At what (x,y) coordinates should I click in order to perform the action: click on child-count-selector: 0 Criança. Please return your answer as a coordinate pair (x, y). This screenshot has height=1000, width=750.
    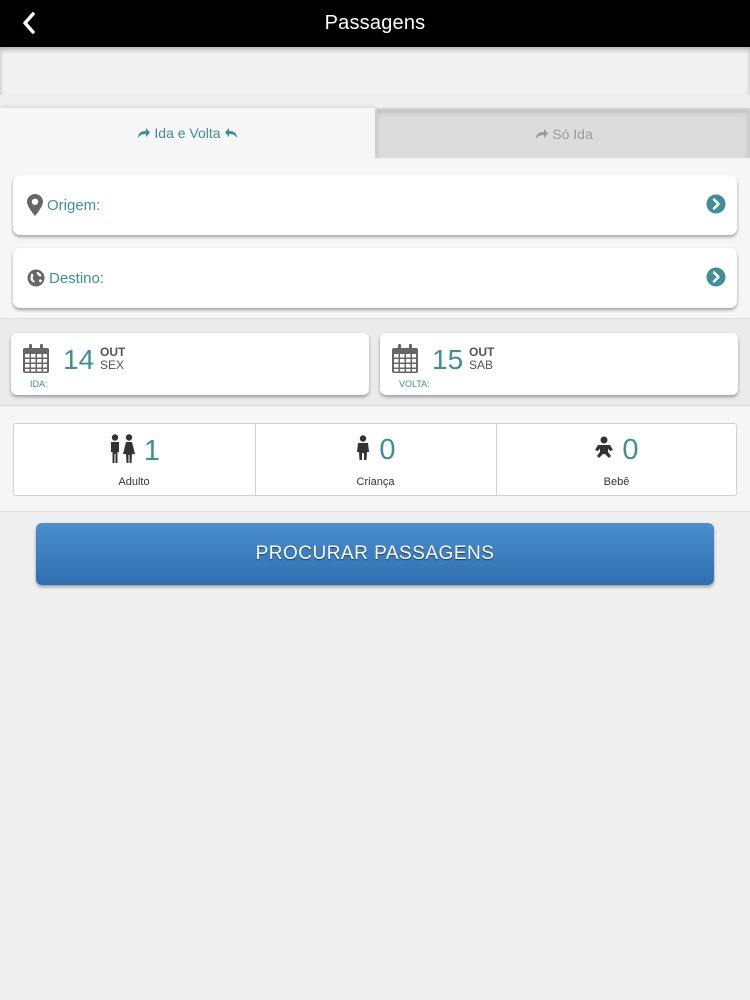
    Looking at the image, I should click on (375, 459).